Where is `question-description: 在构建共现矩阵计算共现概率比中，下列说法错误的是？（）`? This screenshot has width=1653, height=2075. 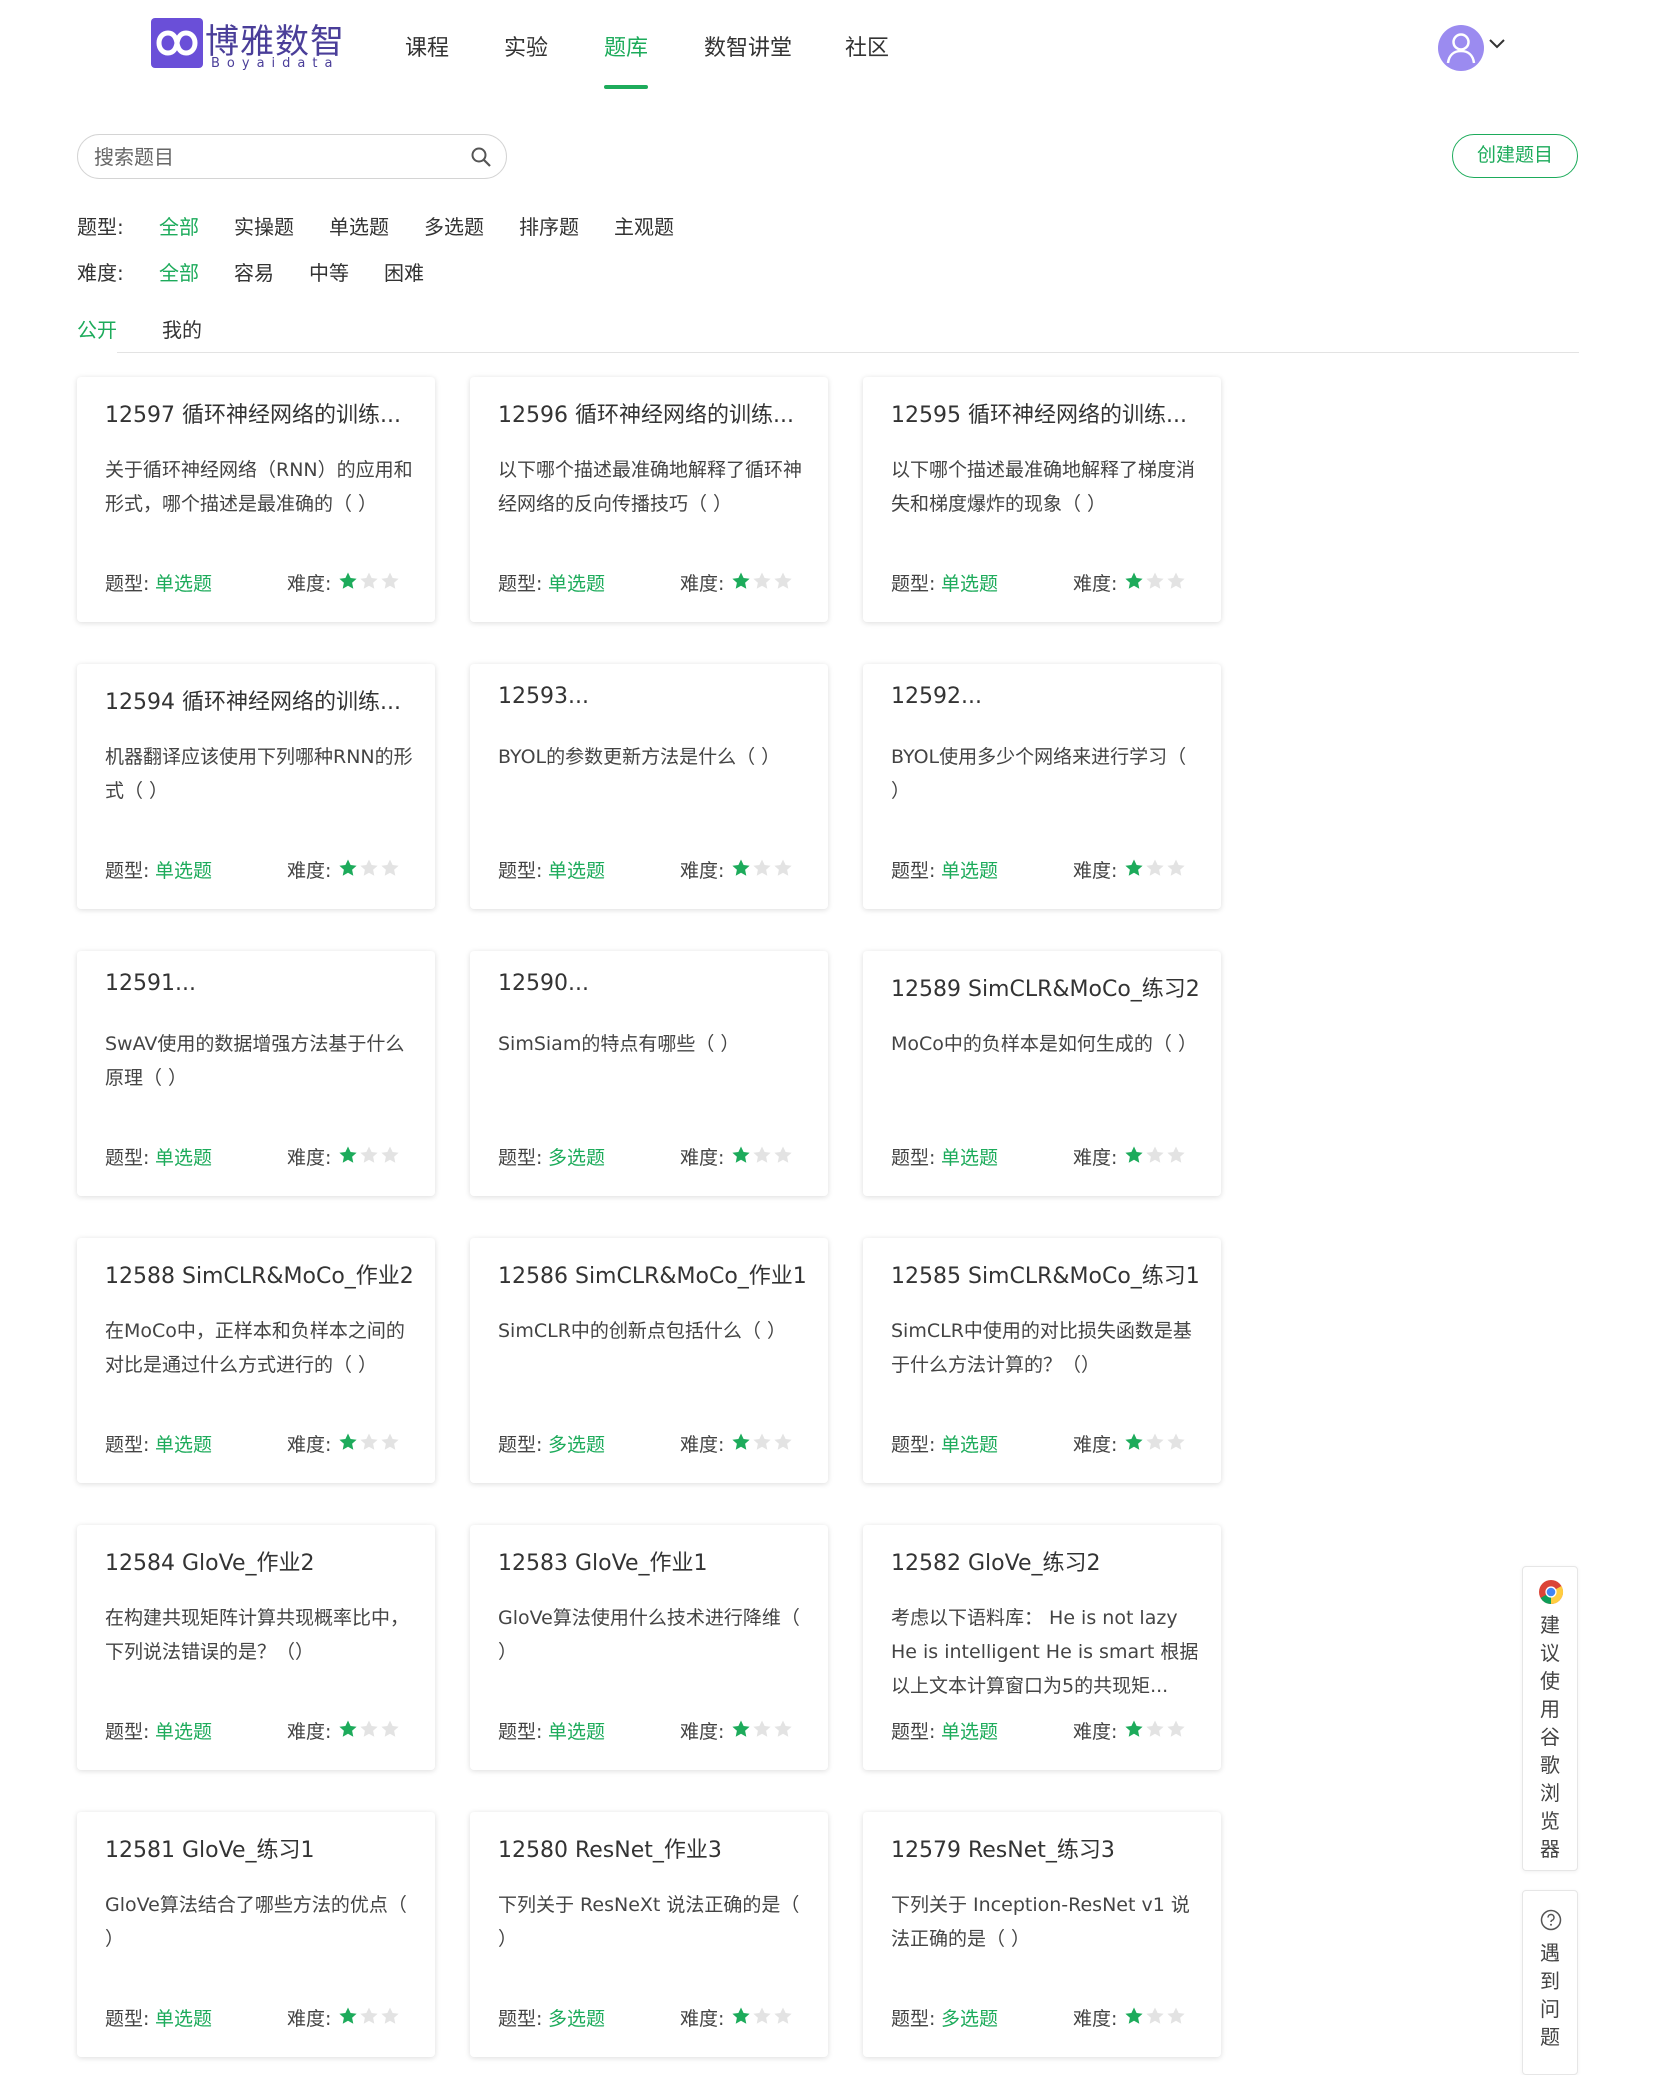 question-description: 在构建共现矩阵计算共现概率比中，下列说法错误的是？（） is located at coordinates (257, 1635).